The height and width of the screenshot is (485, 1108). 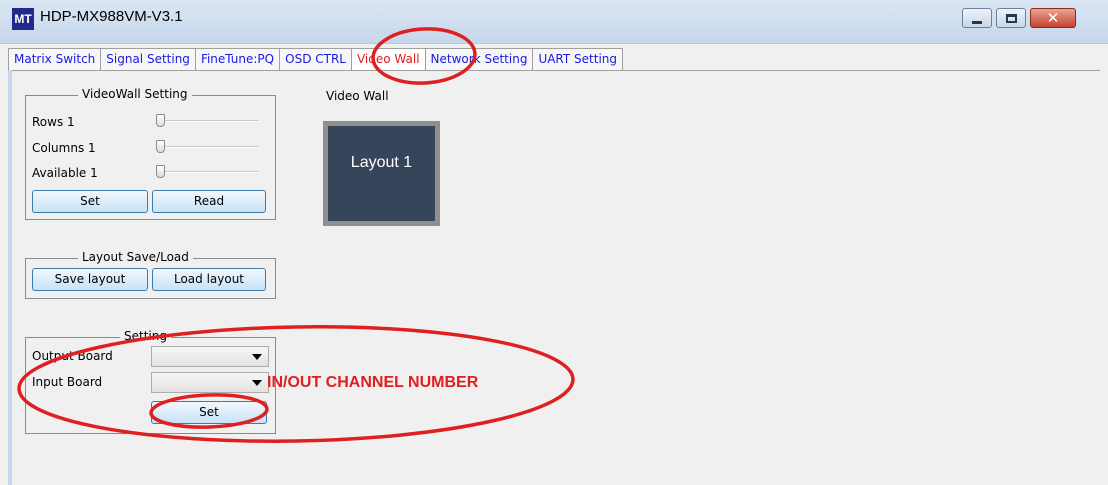 I want to click on available-slider, so click(x=207, y=172).